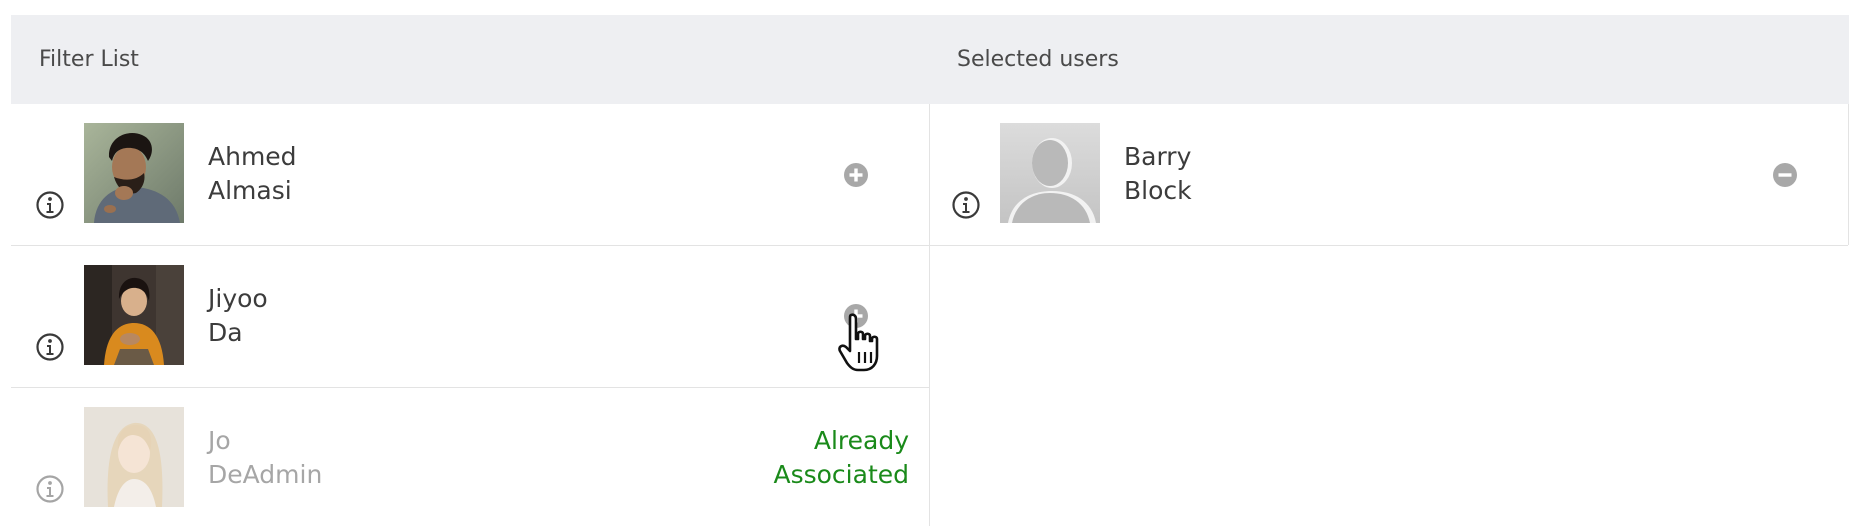  What do you see at coordinates (1785, 175) in the screenshot?
I see `remove-user-button` at bounding box center [1785, 175].